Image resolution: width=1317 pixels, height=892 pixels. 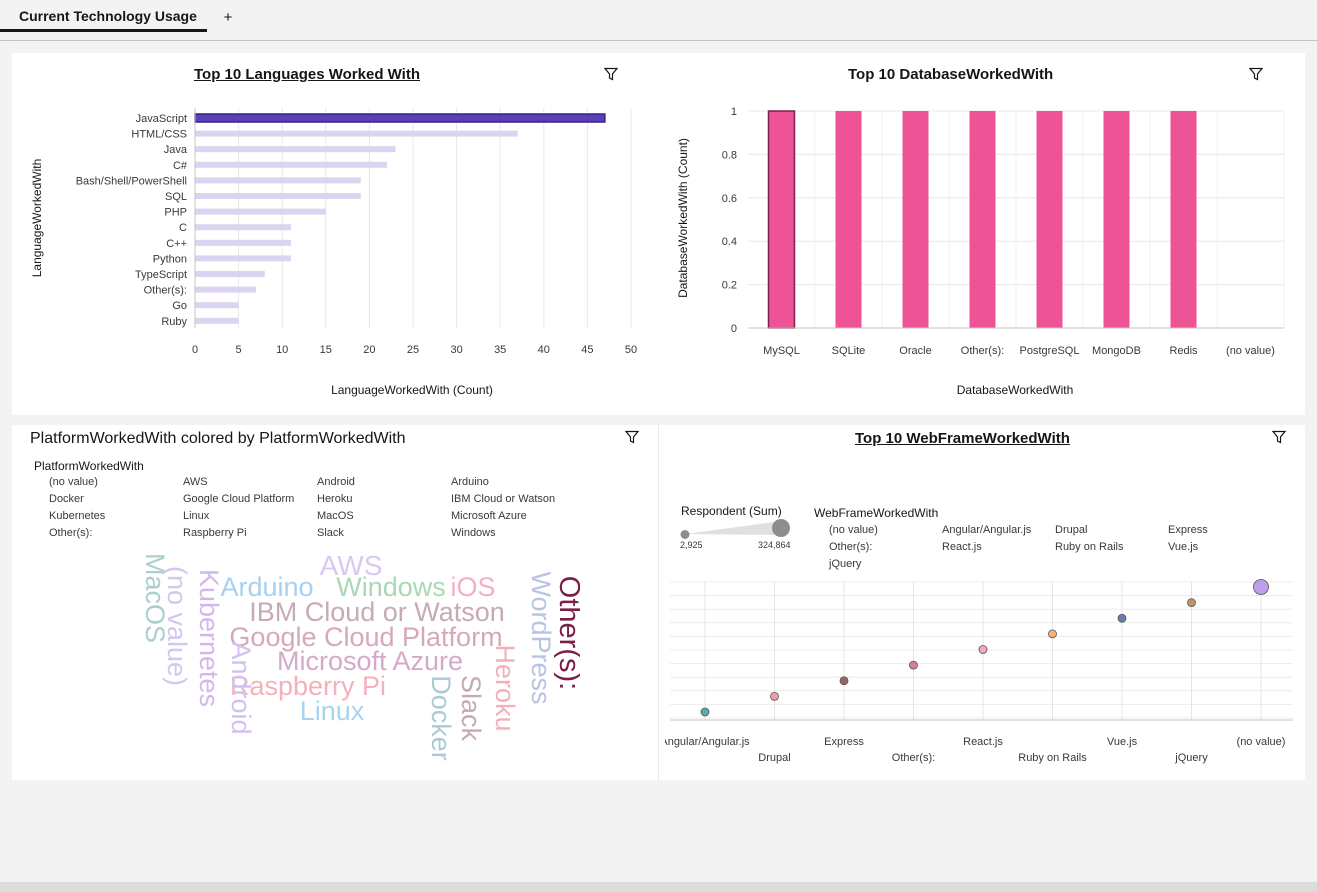 What do you see at coordinates (165, 291) in the screenshot?
I see `lang-y-tick: Other(s):` at bounding box center [165, 291].